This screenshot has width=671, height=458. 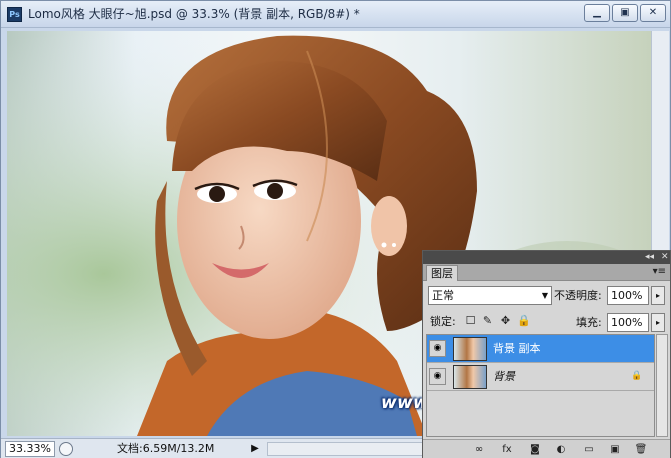 What do you see at coordinates (479, 450) in the screenshot?
I see `link-layers-icon: ∞` at bounding box center [479, 450].